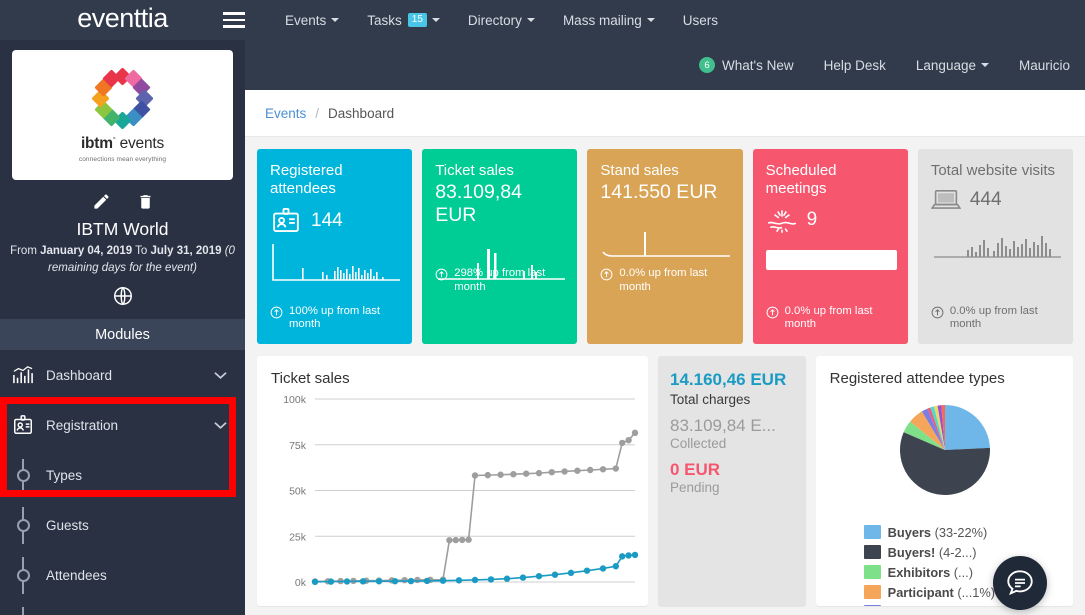  I want to click on kpi-title: Ticket sales, so click(474, 170).